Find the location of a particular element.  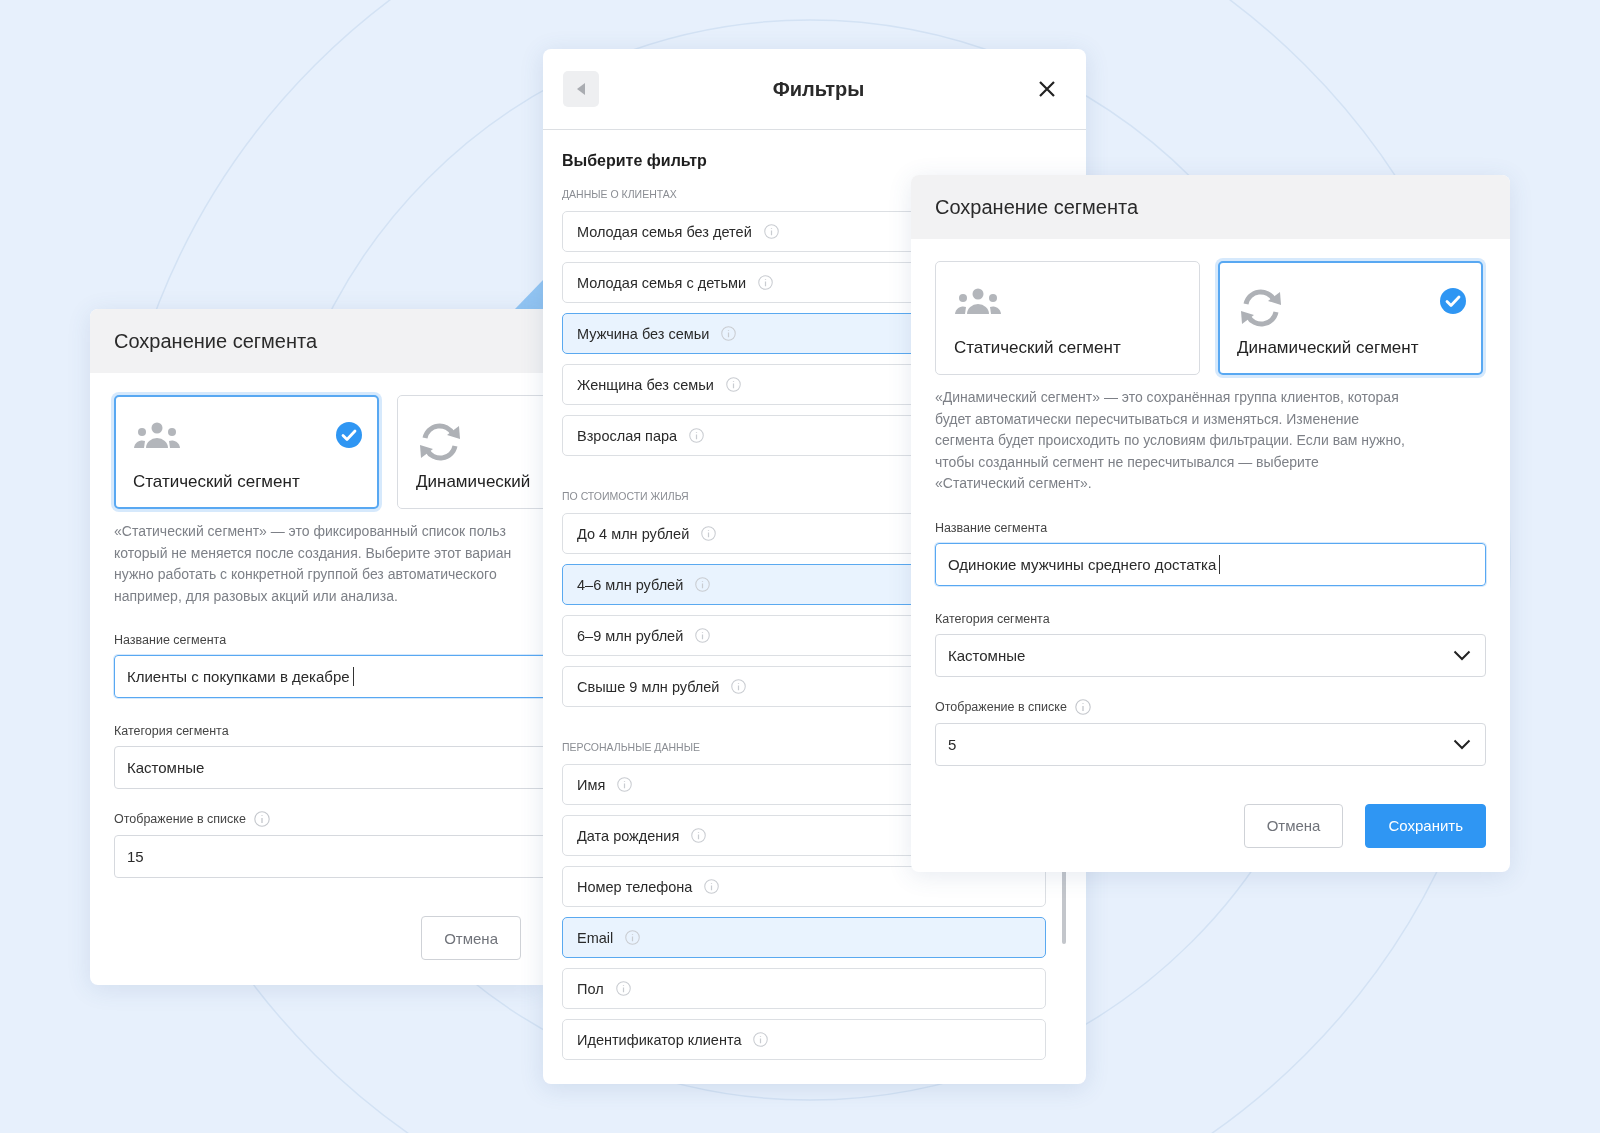

group-title: ПЕРСОНАЛЬНЫЕ ДАННЫЕ is located at coordinates (631, 747).